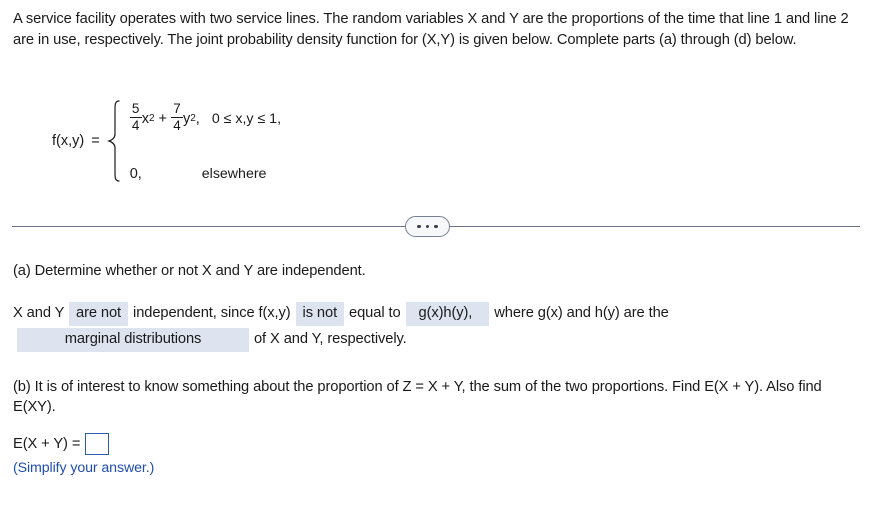 The height and width of the screenshot is (511, 872). Describe the element at coordinates (47, 444) in the screenshot. I see `expected-value-label: E(X + Y) =` at that location.